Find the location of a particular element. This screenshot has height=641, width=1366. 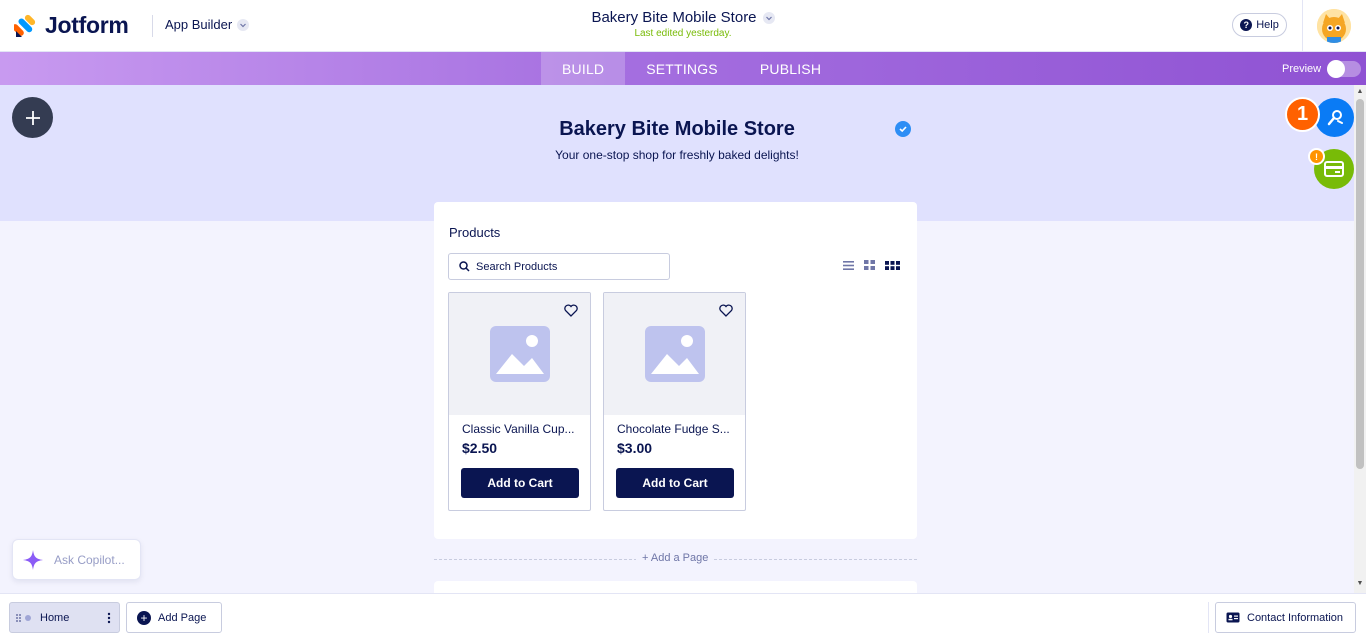

add-page-button: + Add Page is located at coordinates (174, 617).